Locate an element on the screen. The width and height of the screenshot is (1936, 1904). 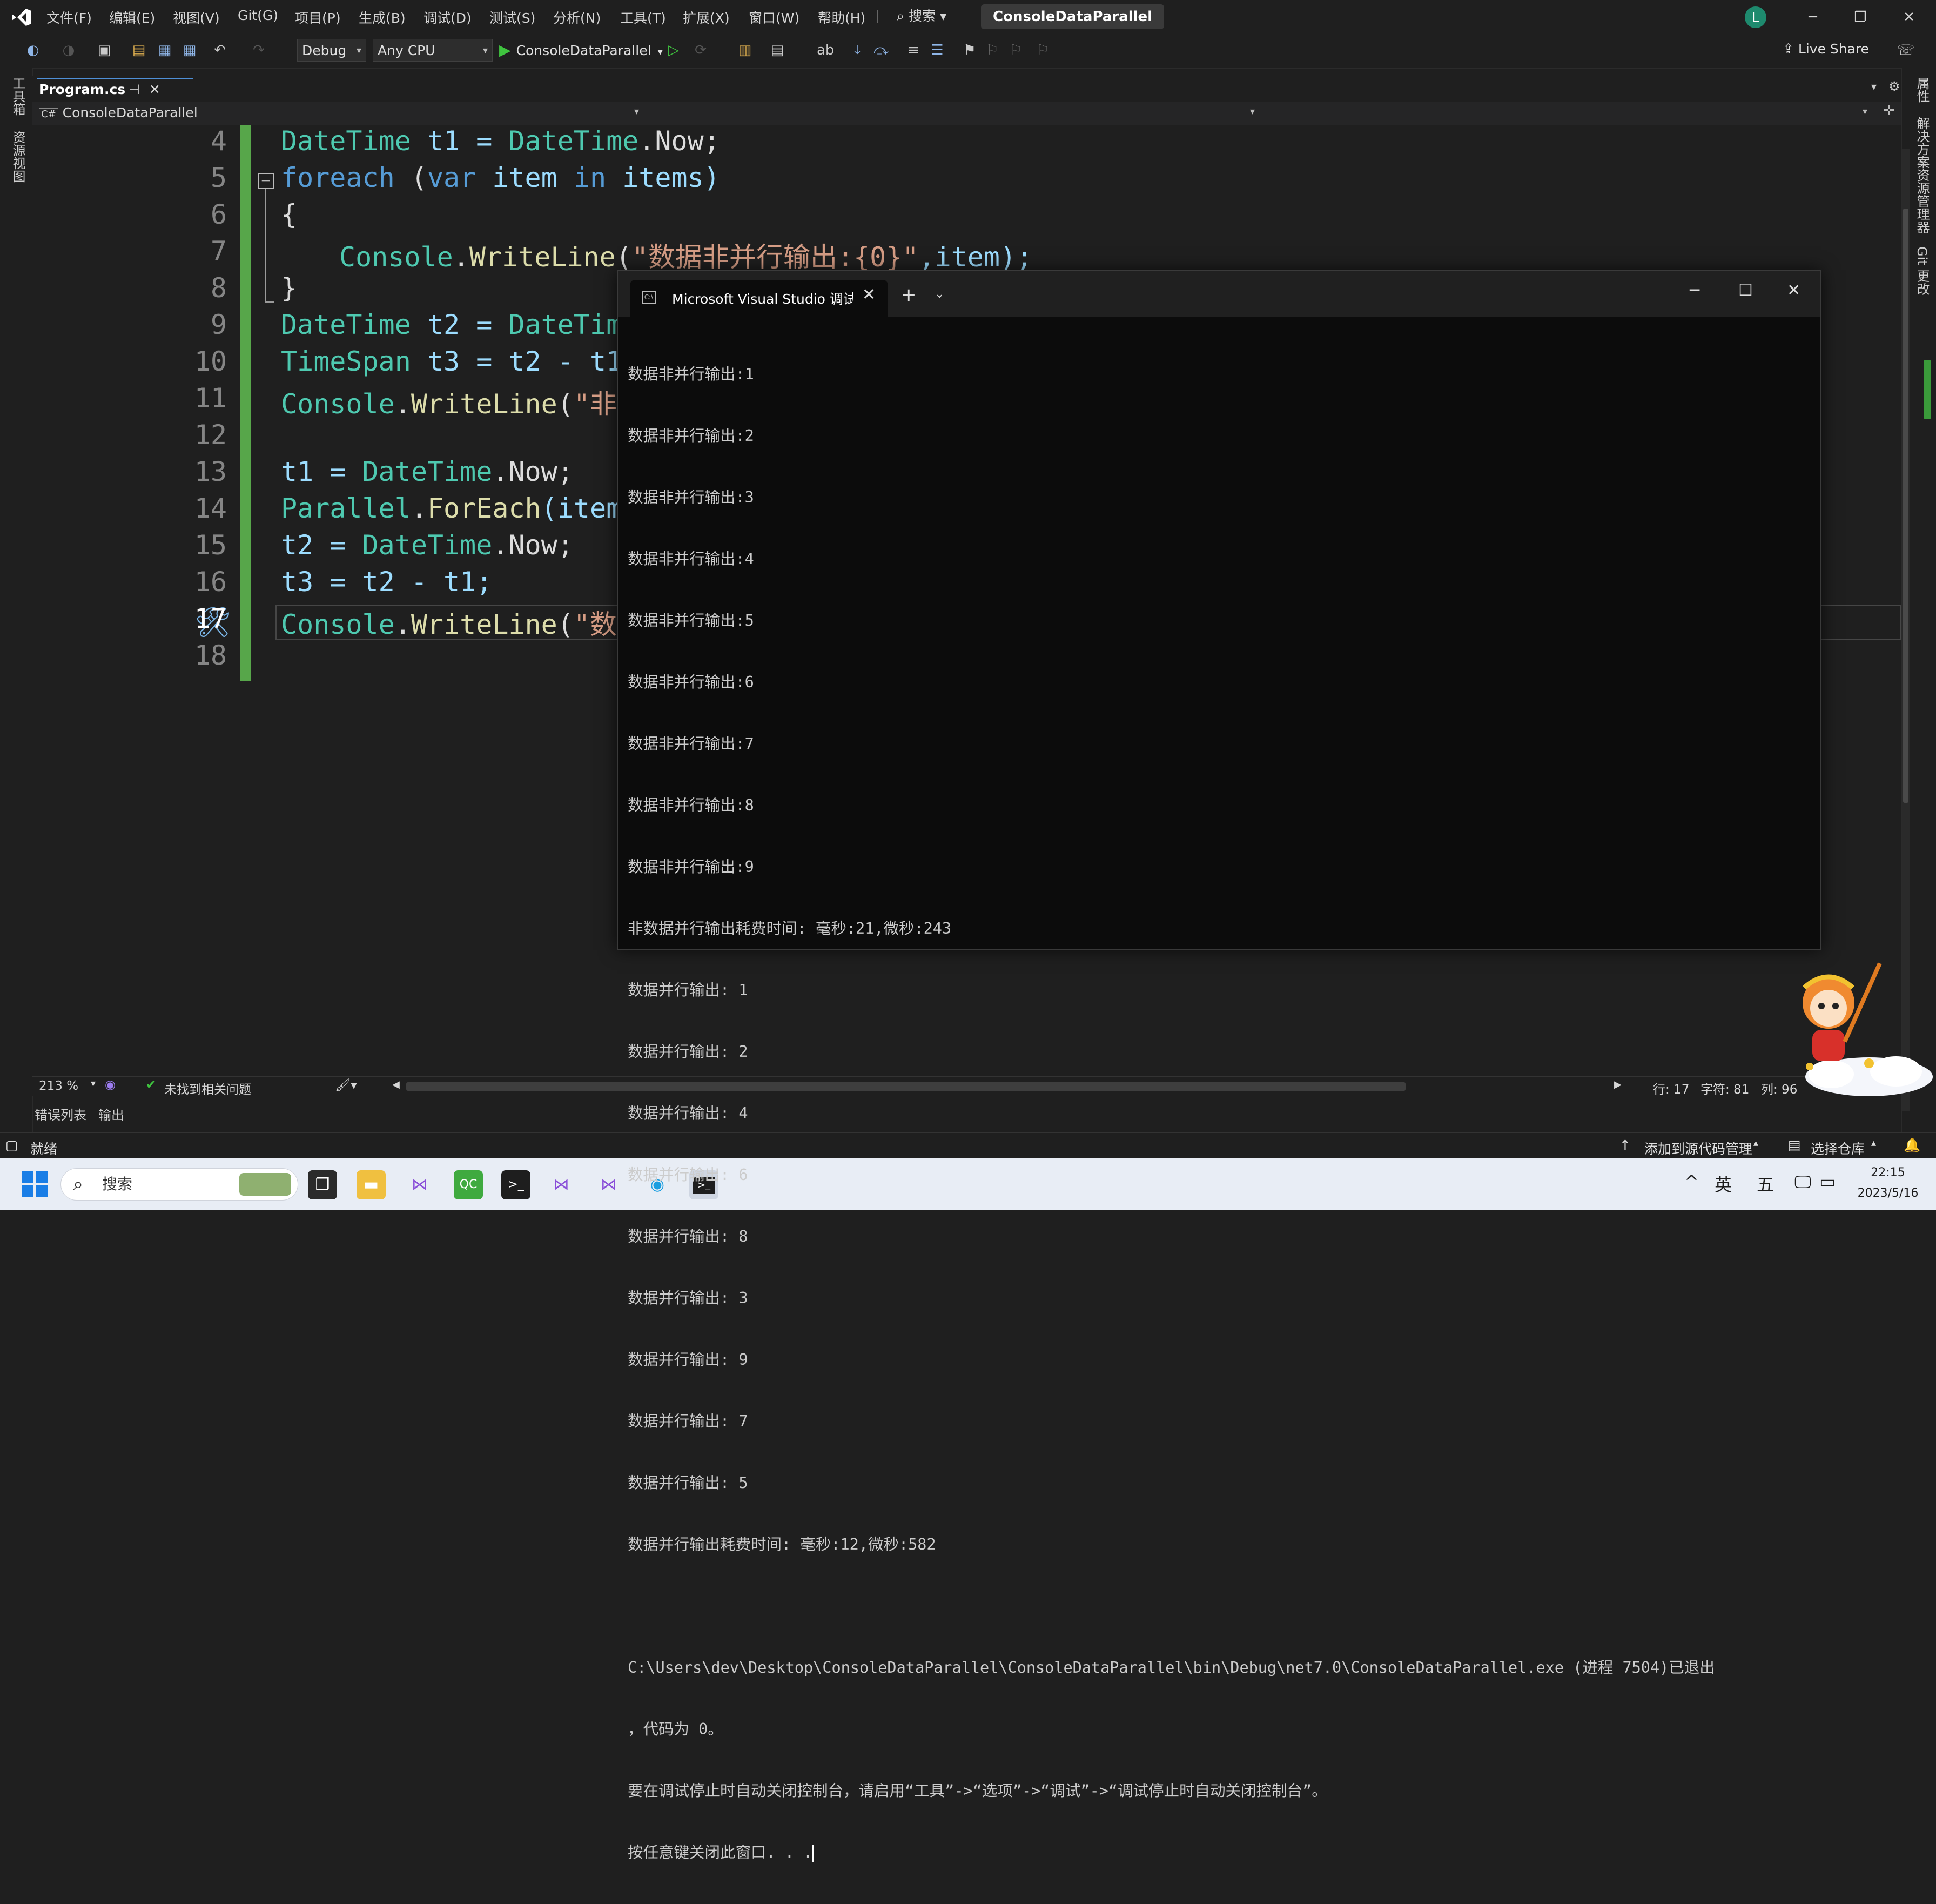
new-tab-icon: + is located at coordinates (909, 295).